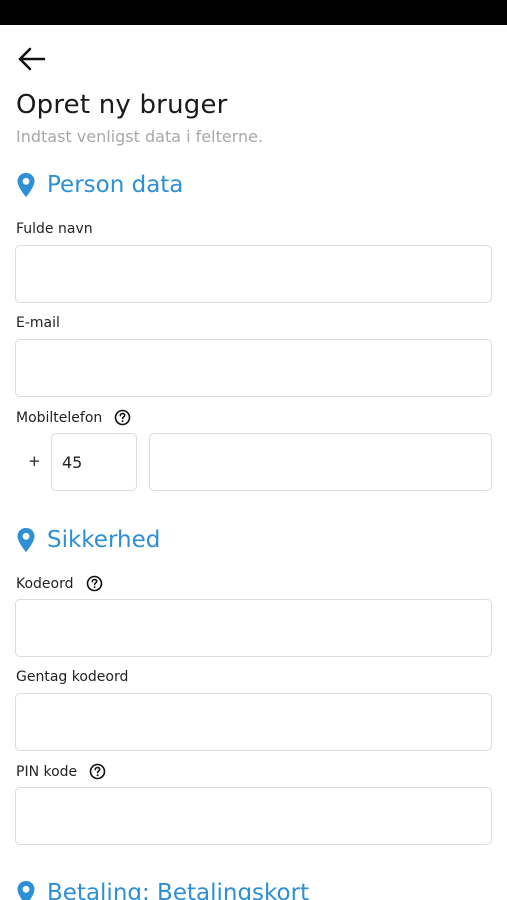 The width and height of the screenshot is (507, 900). I want to click on password-label: Kodeord, so click(59, 583).